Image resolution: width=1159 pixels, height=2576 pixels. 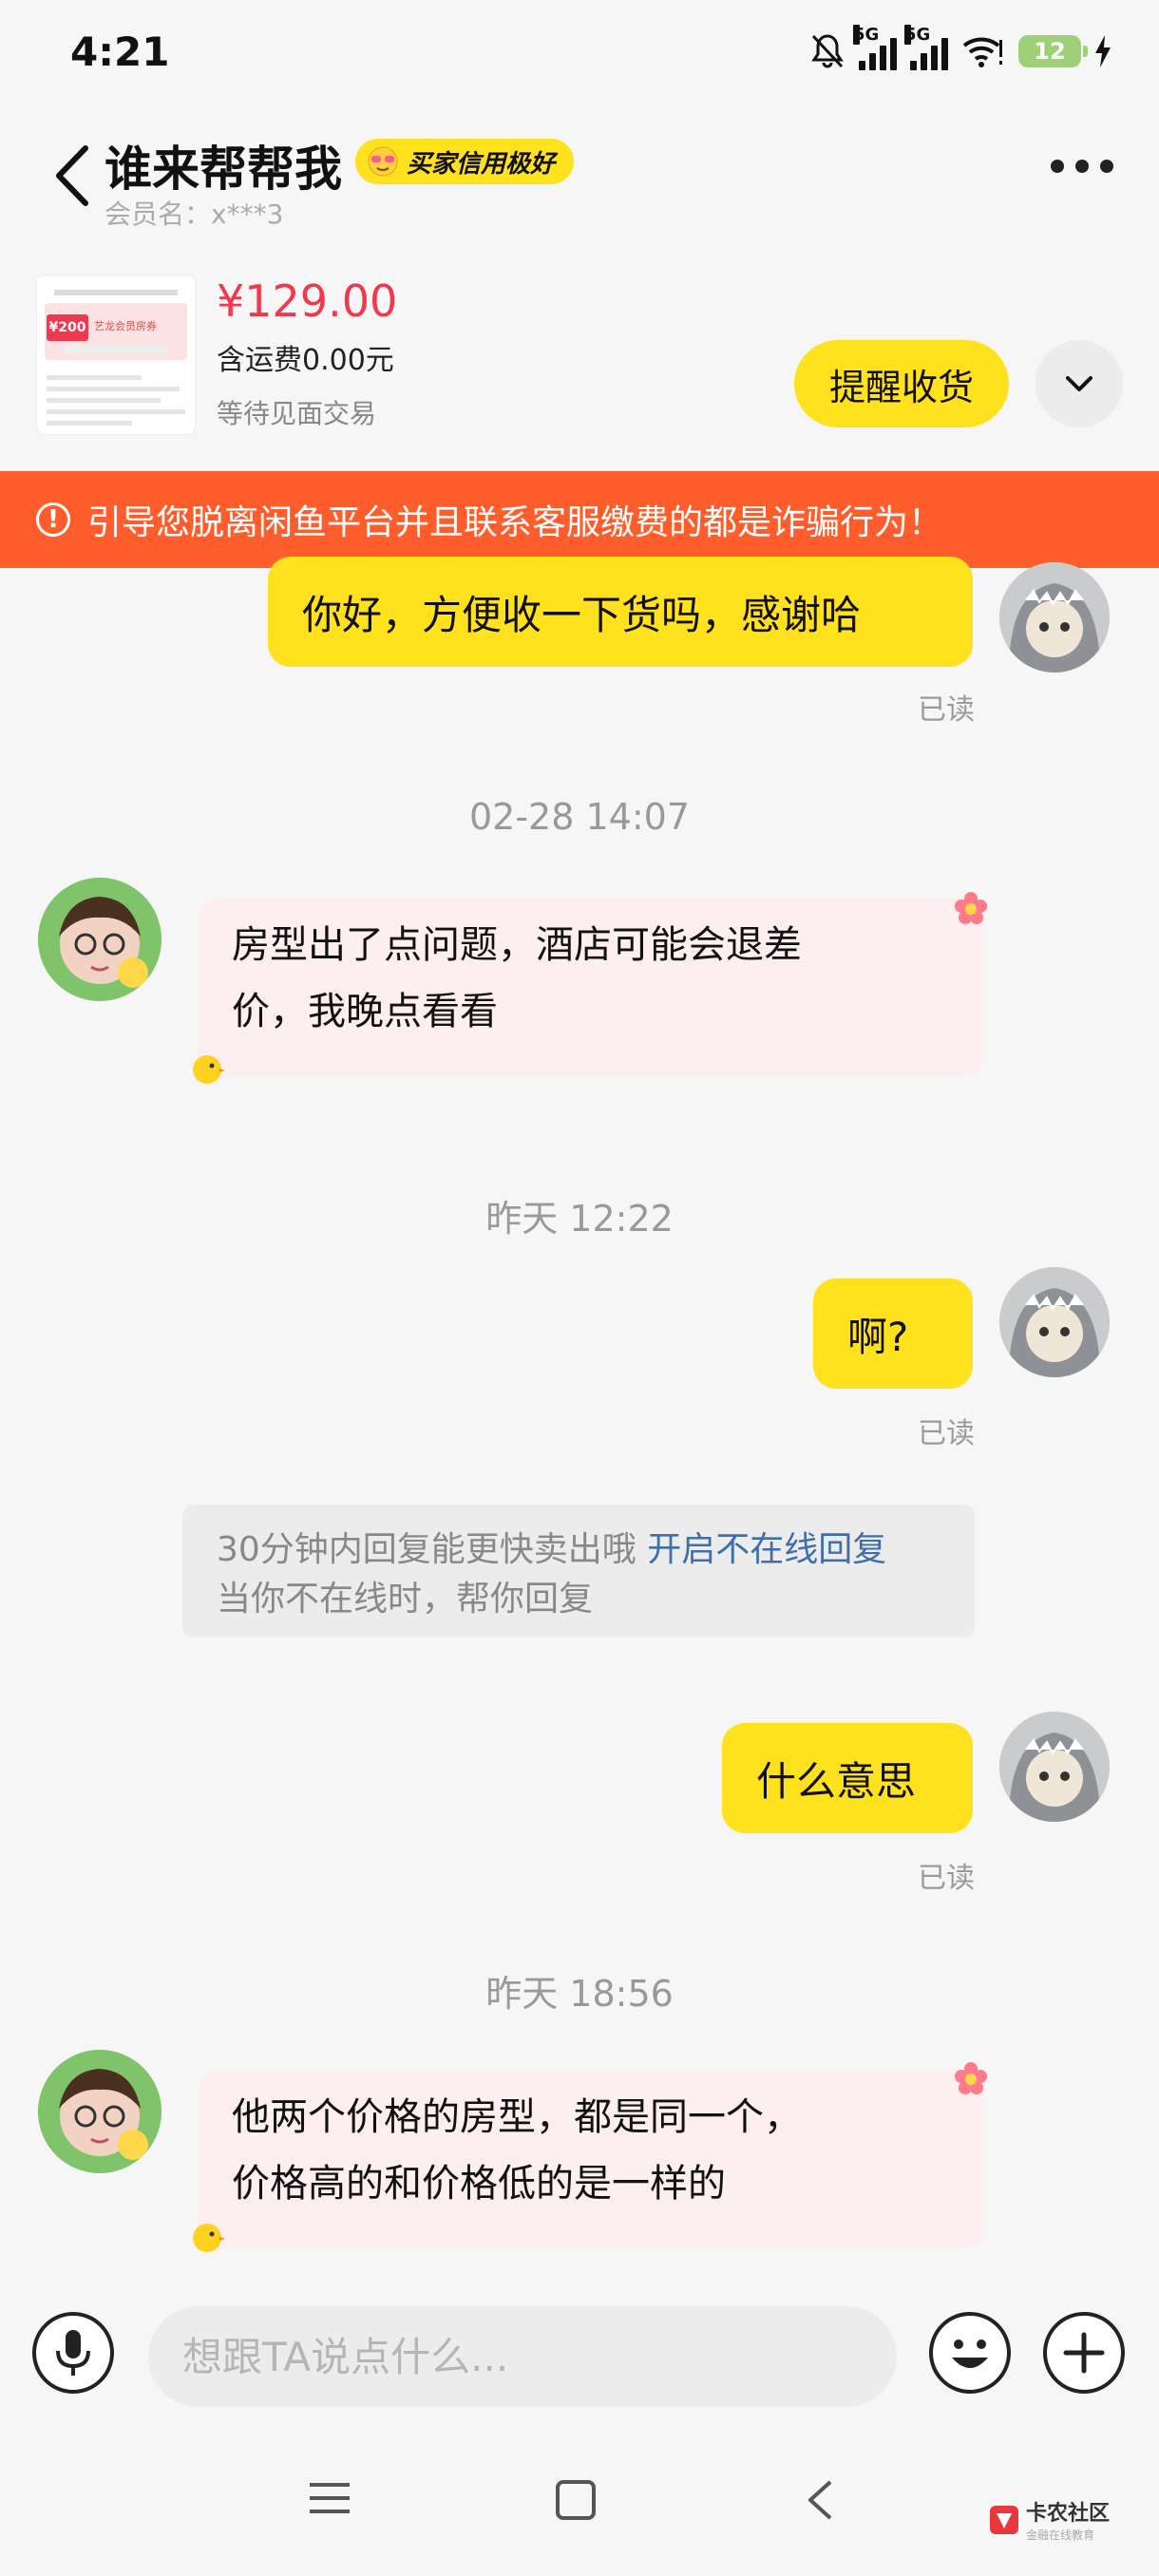 I want to click on mute-bell-icon, so click(x=827, y=51).